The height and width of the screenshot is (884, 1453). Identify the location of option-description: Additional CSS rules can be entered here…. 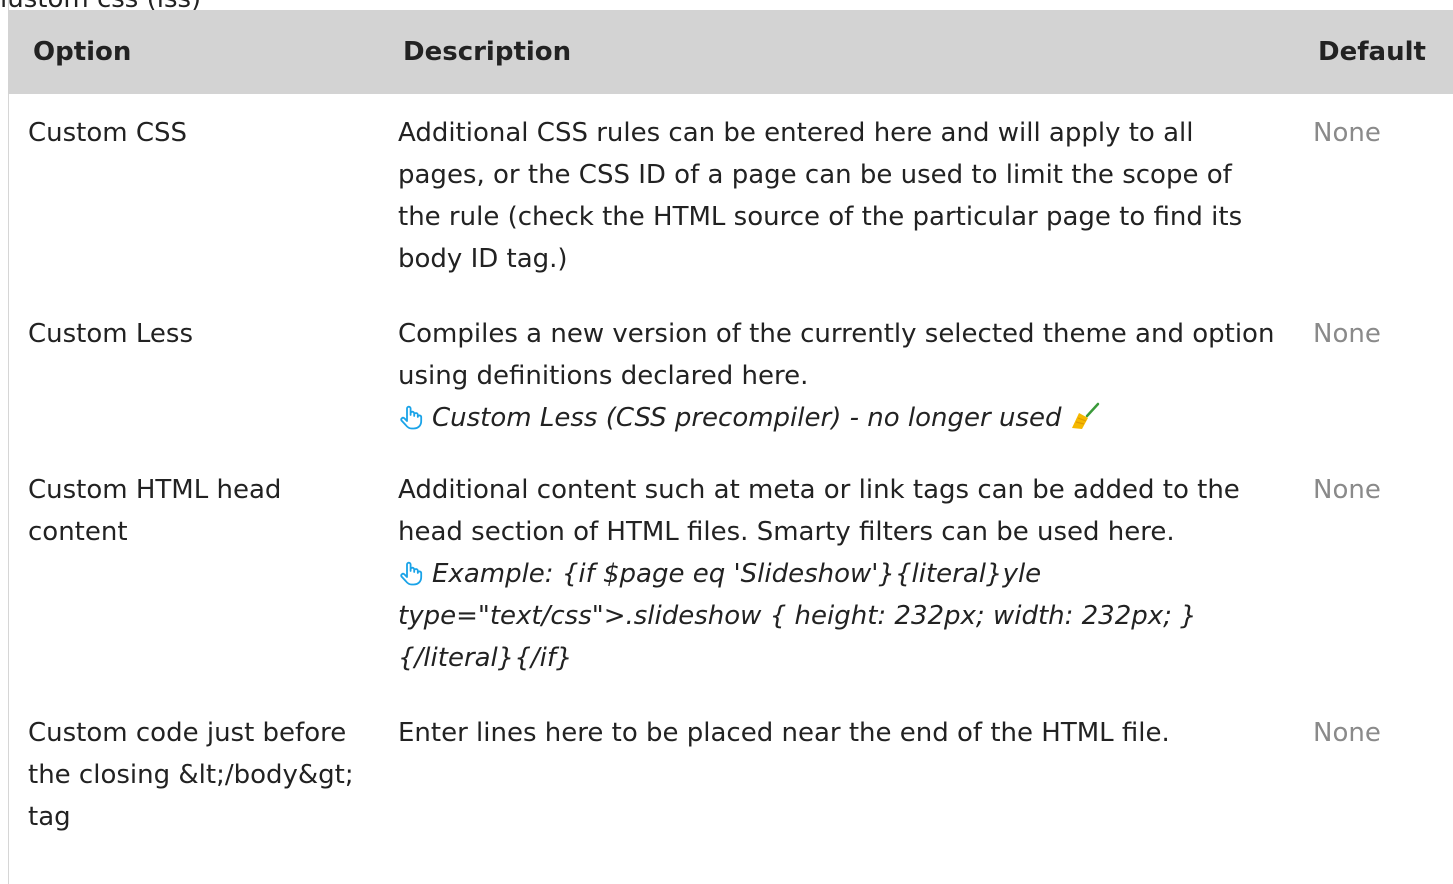
(826, 195).